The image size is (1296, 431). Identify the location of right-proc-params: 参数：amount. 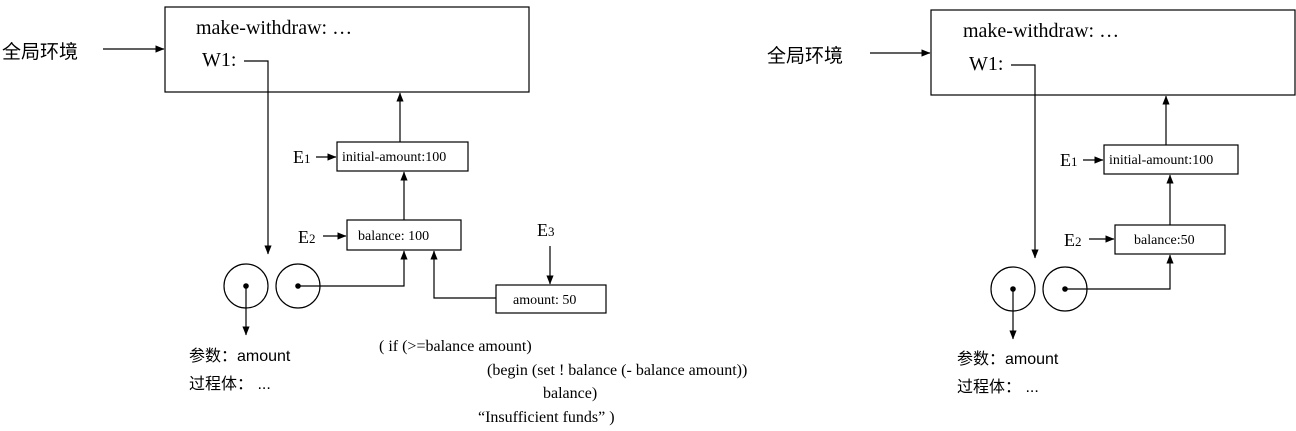
(1008, 359).